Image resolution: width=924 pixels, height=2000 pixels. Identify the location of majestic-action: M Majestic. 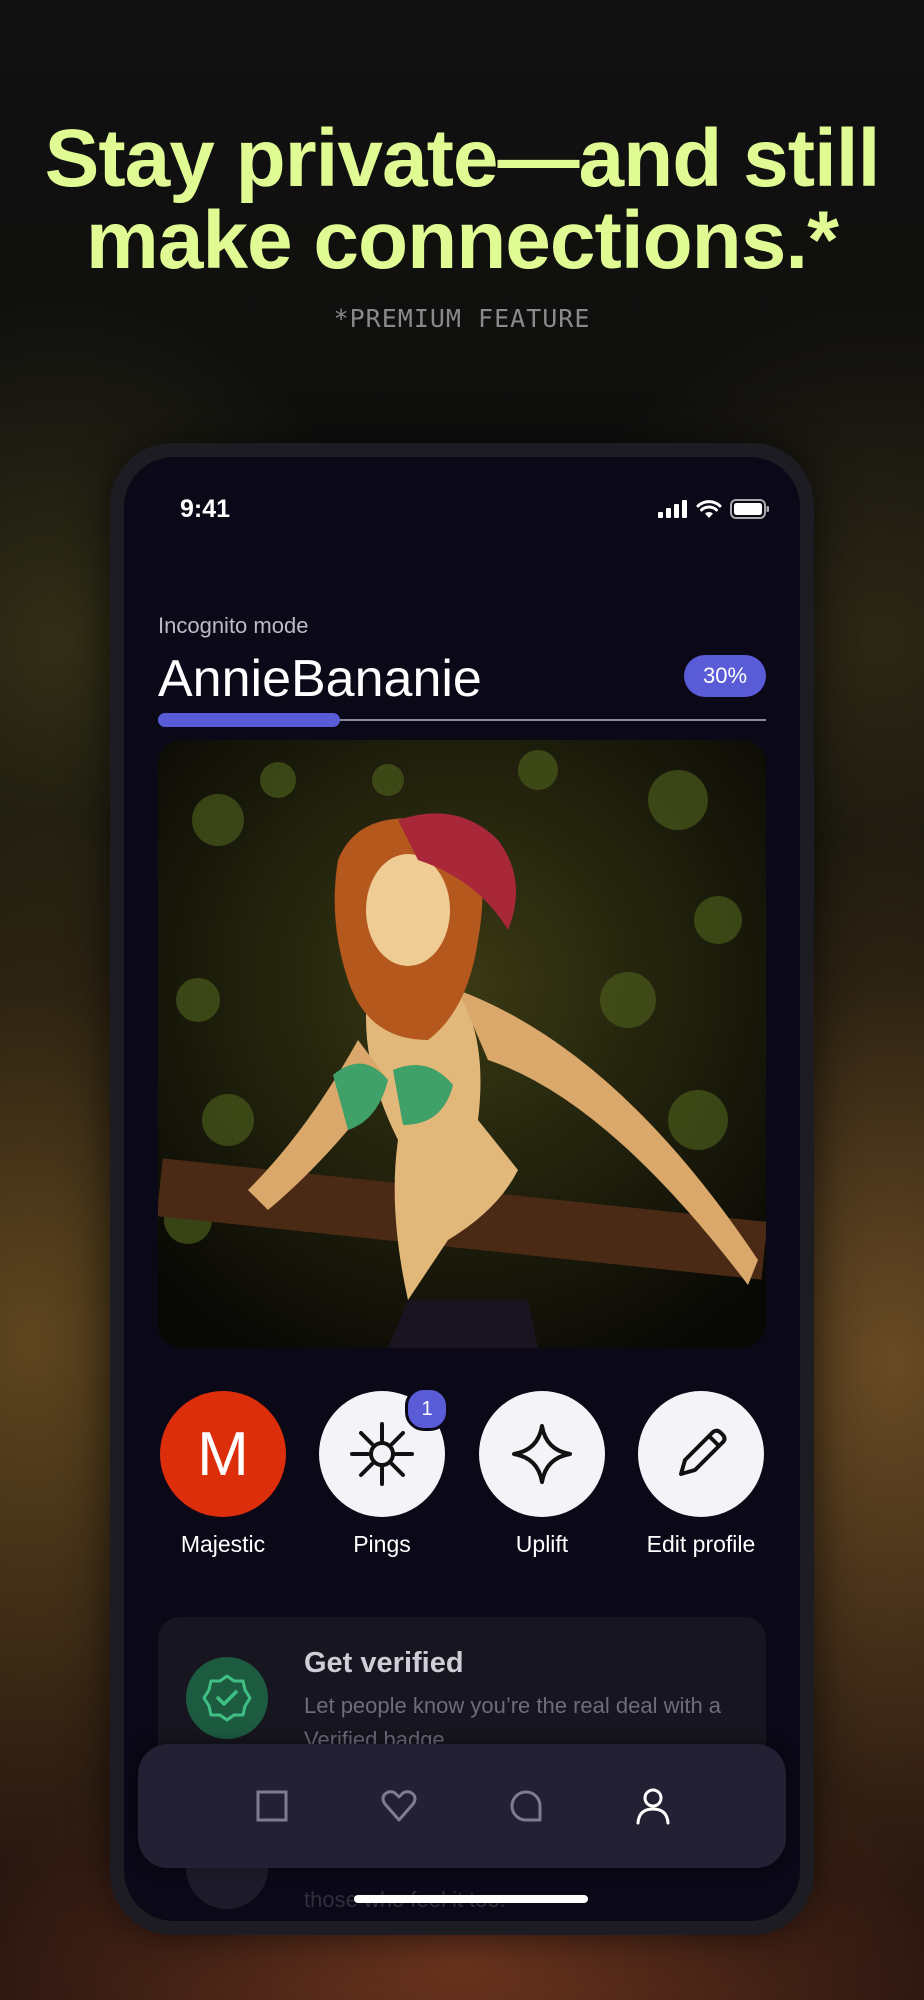
(223, 1474).